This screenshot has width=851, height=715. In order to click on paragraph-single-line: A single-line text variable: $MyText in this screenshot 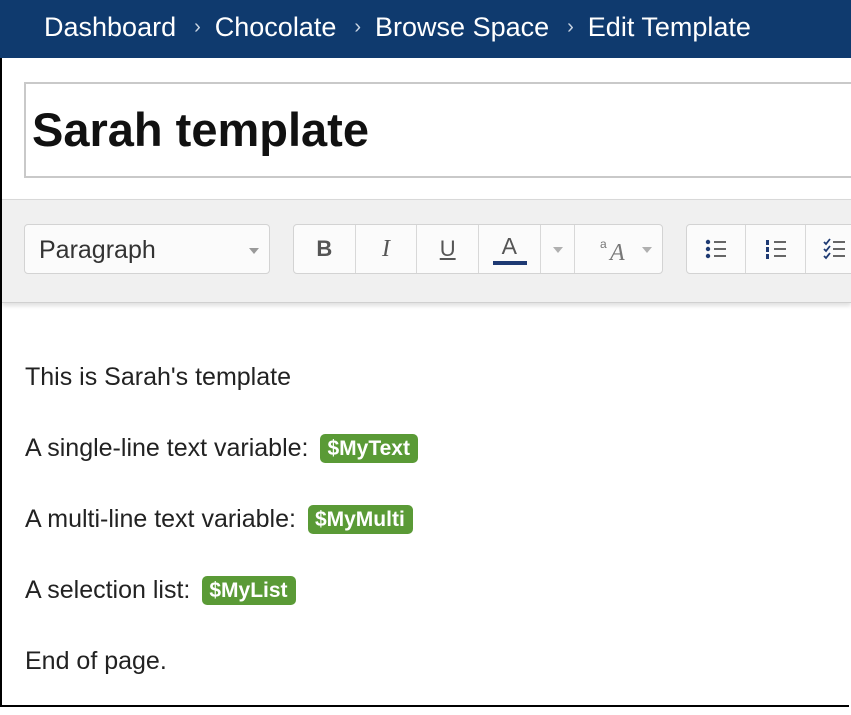, I will do `click(221, 466)`.